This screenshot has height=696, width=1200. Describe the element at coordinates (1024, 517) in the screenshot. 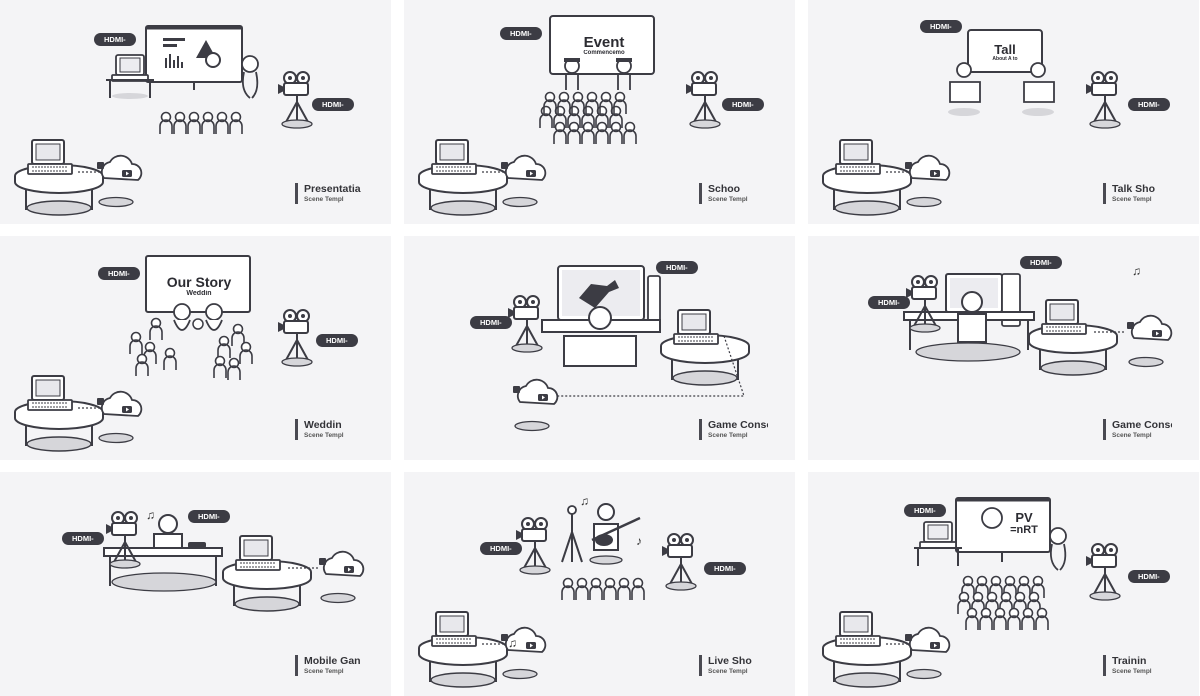

I see `screen-title: PV` at that location.